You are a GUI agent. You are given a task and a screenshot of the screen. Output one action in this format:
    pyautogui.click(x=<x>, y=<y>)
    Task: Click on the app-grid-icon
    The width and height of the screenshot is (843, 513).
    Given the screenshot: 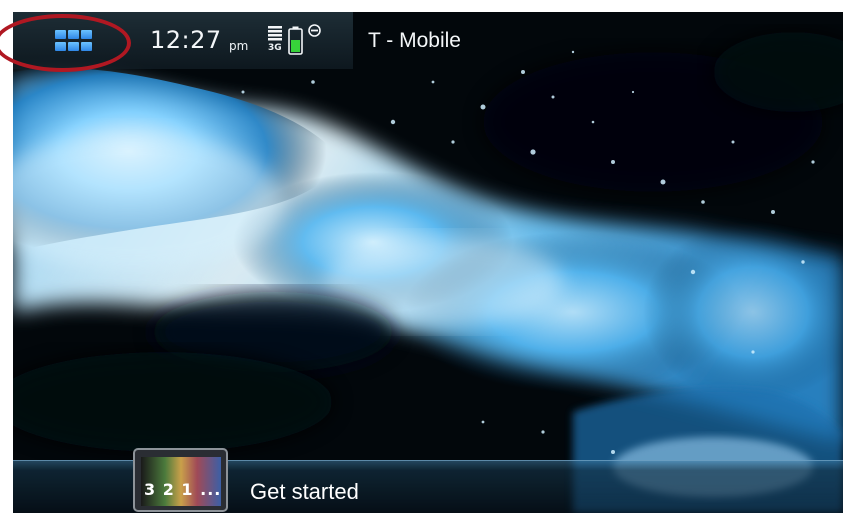 What is the action you would take?
    pyautogui.click(x=73, y=41)
    